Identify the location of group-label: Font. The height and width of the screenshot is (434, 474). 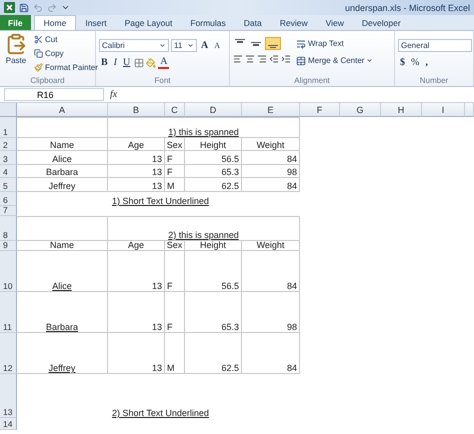
(162, 81).